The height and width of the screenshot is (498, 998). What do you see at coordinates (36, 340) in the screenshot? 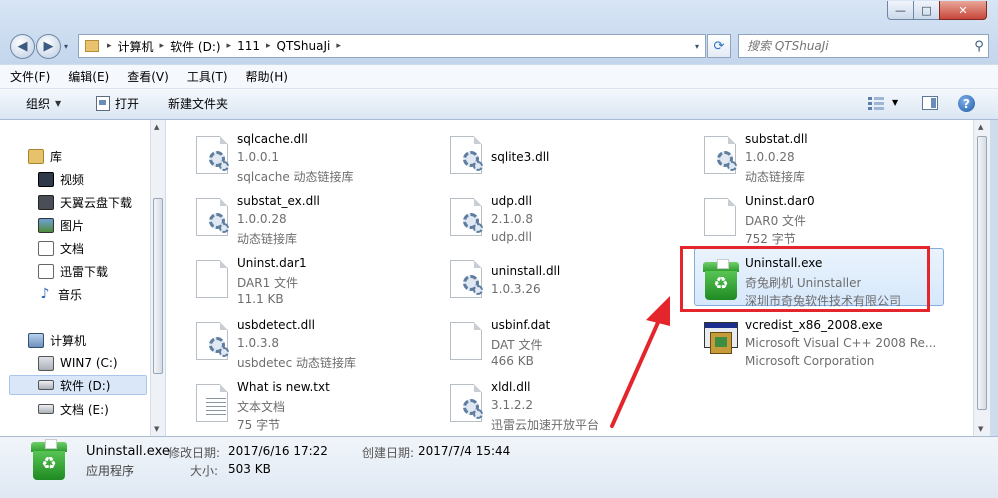
I see `computer-icon` at bounding box center [36, 340].